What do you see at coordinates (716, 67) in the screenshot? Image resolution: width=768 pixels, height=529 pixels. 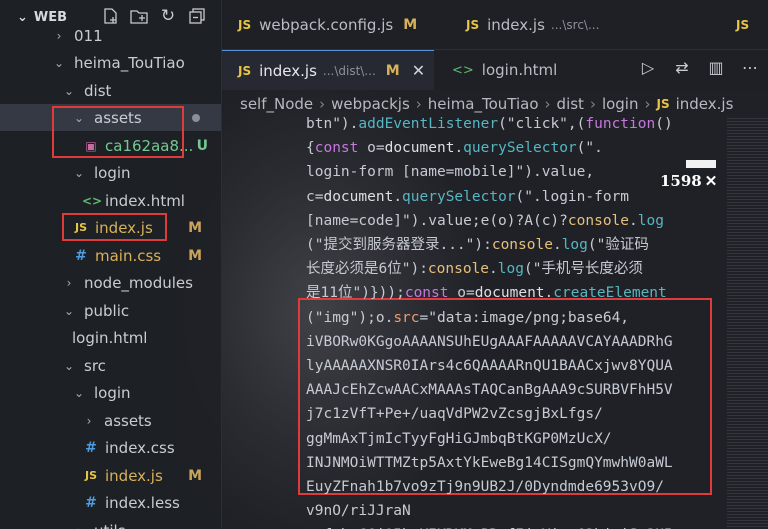 I see `split-editor-icon: ▥` at bounding box center [716, 67].